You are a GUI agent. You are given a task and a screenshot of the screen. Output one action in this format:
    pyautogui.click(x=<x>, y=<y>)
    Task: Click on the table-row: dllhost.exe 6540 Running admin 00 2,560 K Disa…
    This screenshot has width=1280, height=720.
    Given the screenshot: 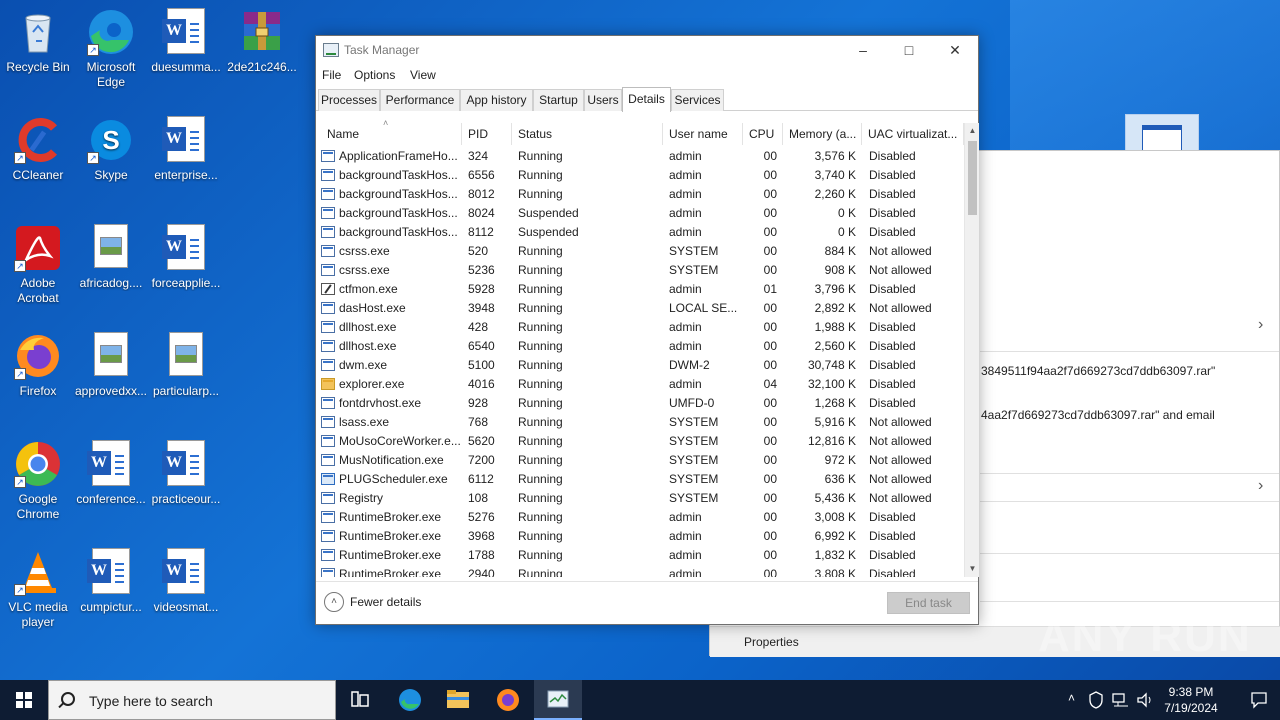 What is the action you would take?
    pyautogui.click(x=640, y=346)
    